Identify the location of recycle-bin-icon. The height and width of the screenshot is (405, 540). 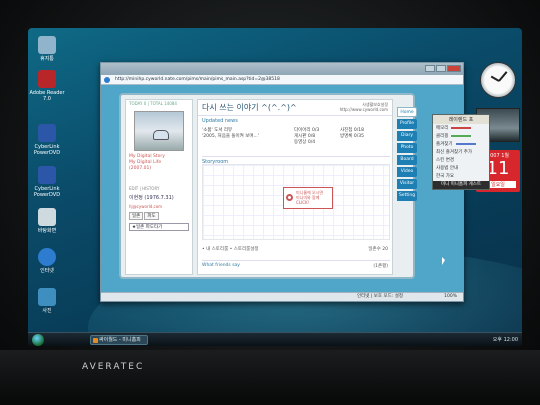
(47, 45).